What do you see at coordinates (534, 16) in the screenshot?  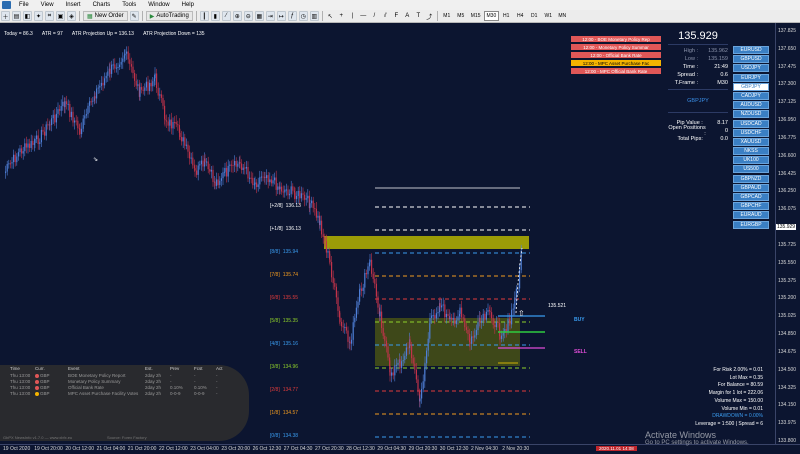 I see `timeframe-d1: D1` at bounding box center [534, 16].